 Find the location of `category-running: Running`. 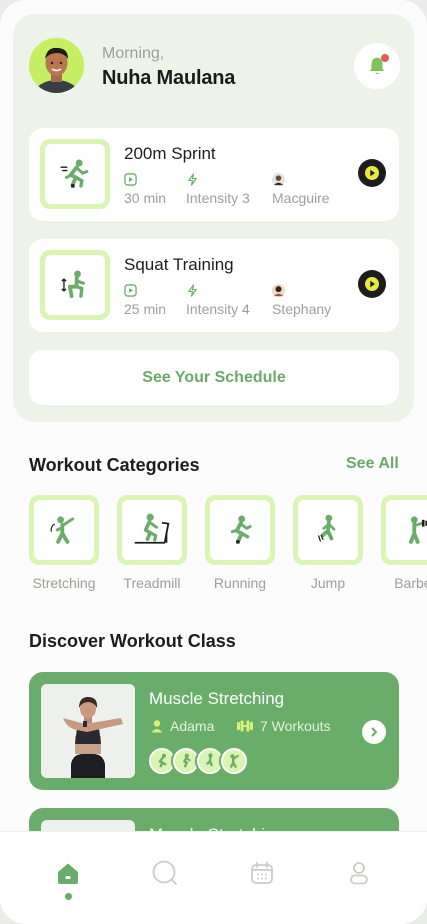

category-running: Running is located at coordinates (240, 543).